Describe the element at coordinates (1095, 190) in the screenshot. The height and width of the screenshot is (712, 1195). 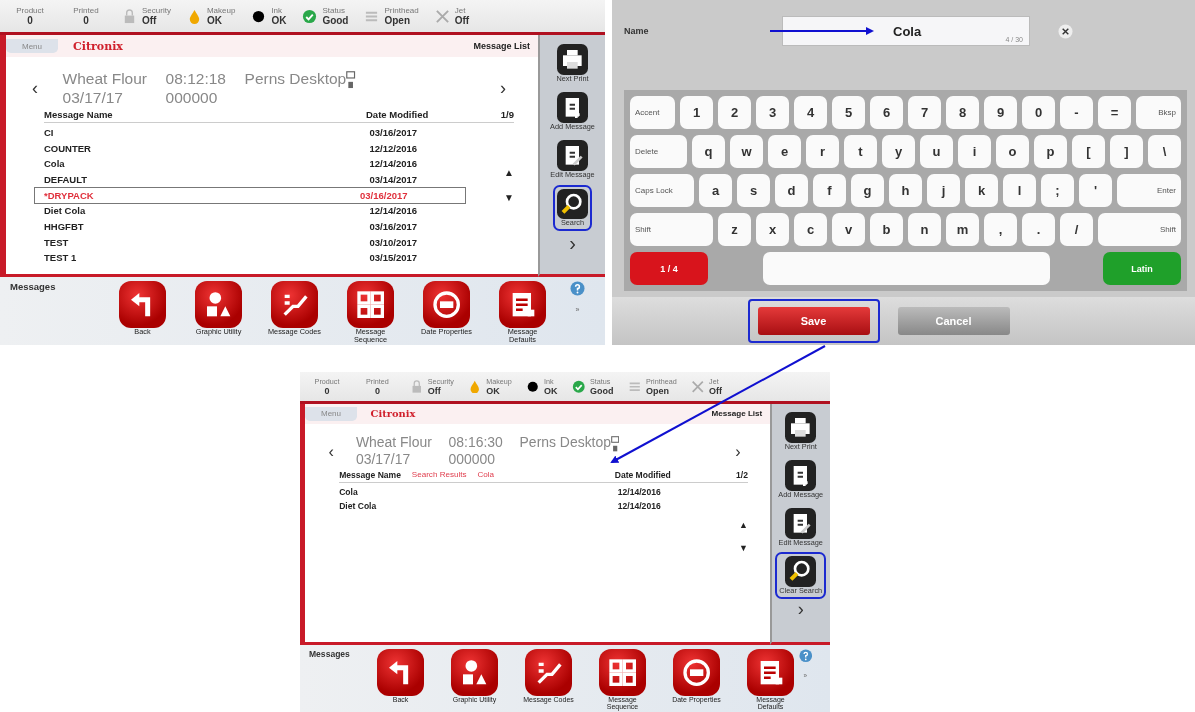
I see `key: '` at that location.